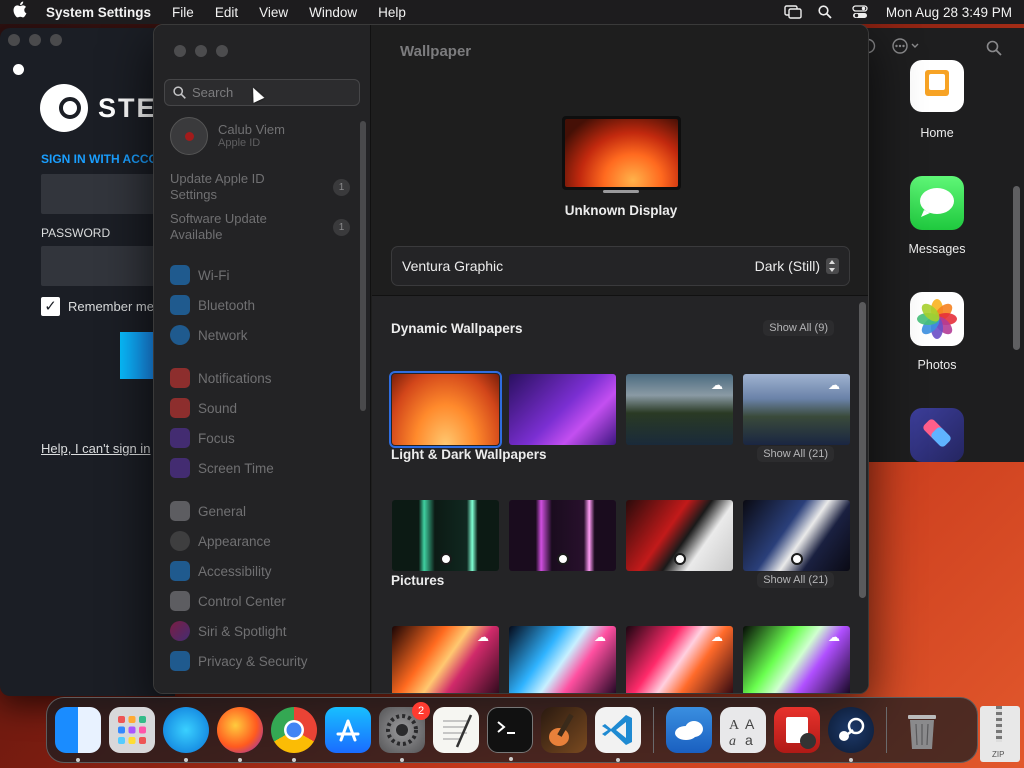  What do you see at coordinates (199, 275) in the screenshot?
I see `sidebar-item-wifi: Wi-Fi` at bounding box center [199, 275].